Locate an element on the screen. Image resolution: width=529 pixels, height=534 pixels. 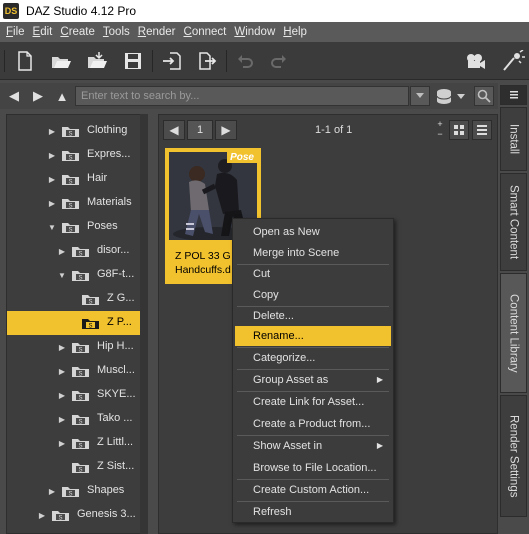
icon-view-button is located at coordinates (459, 130).